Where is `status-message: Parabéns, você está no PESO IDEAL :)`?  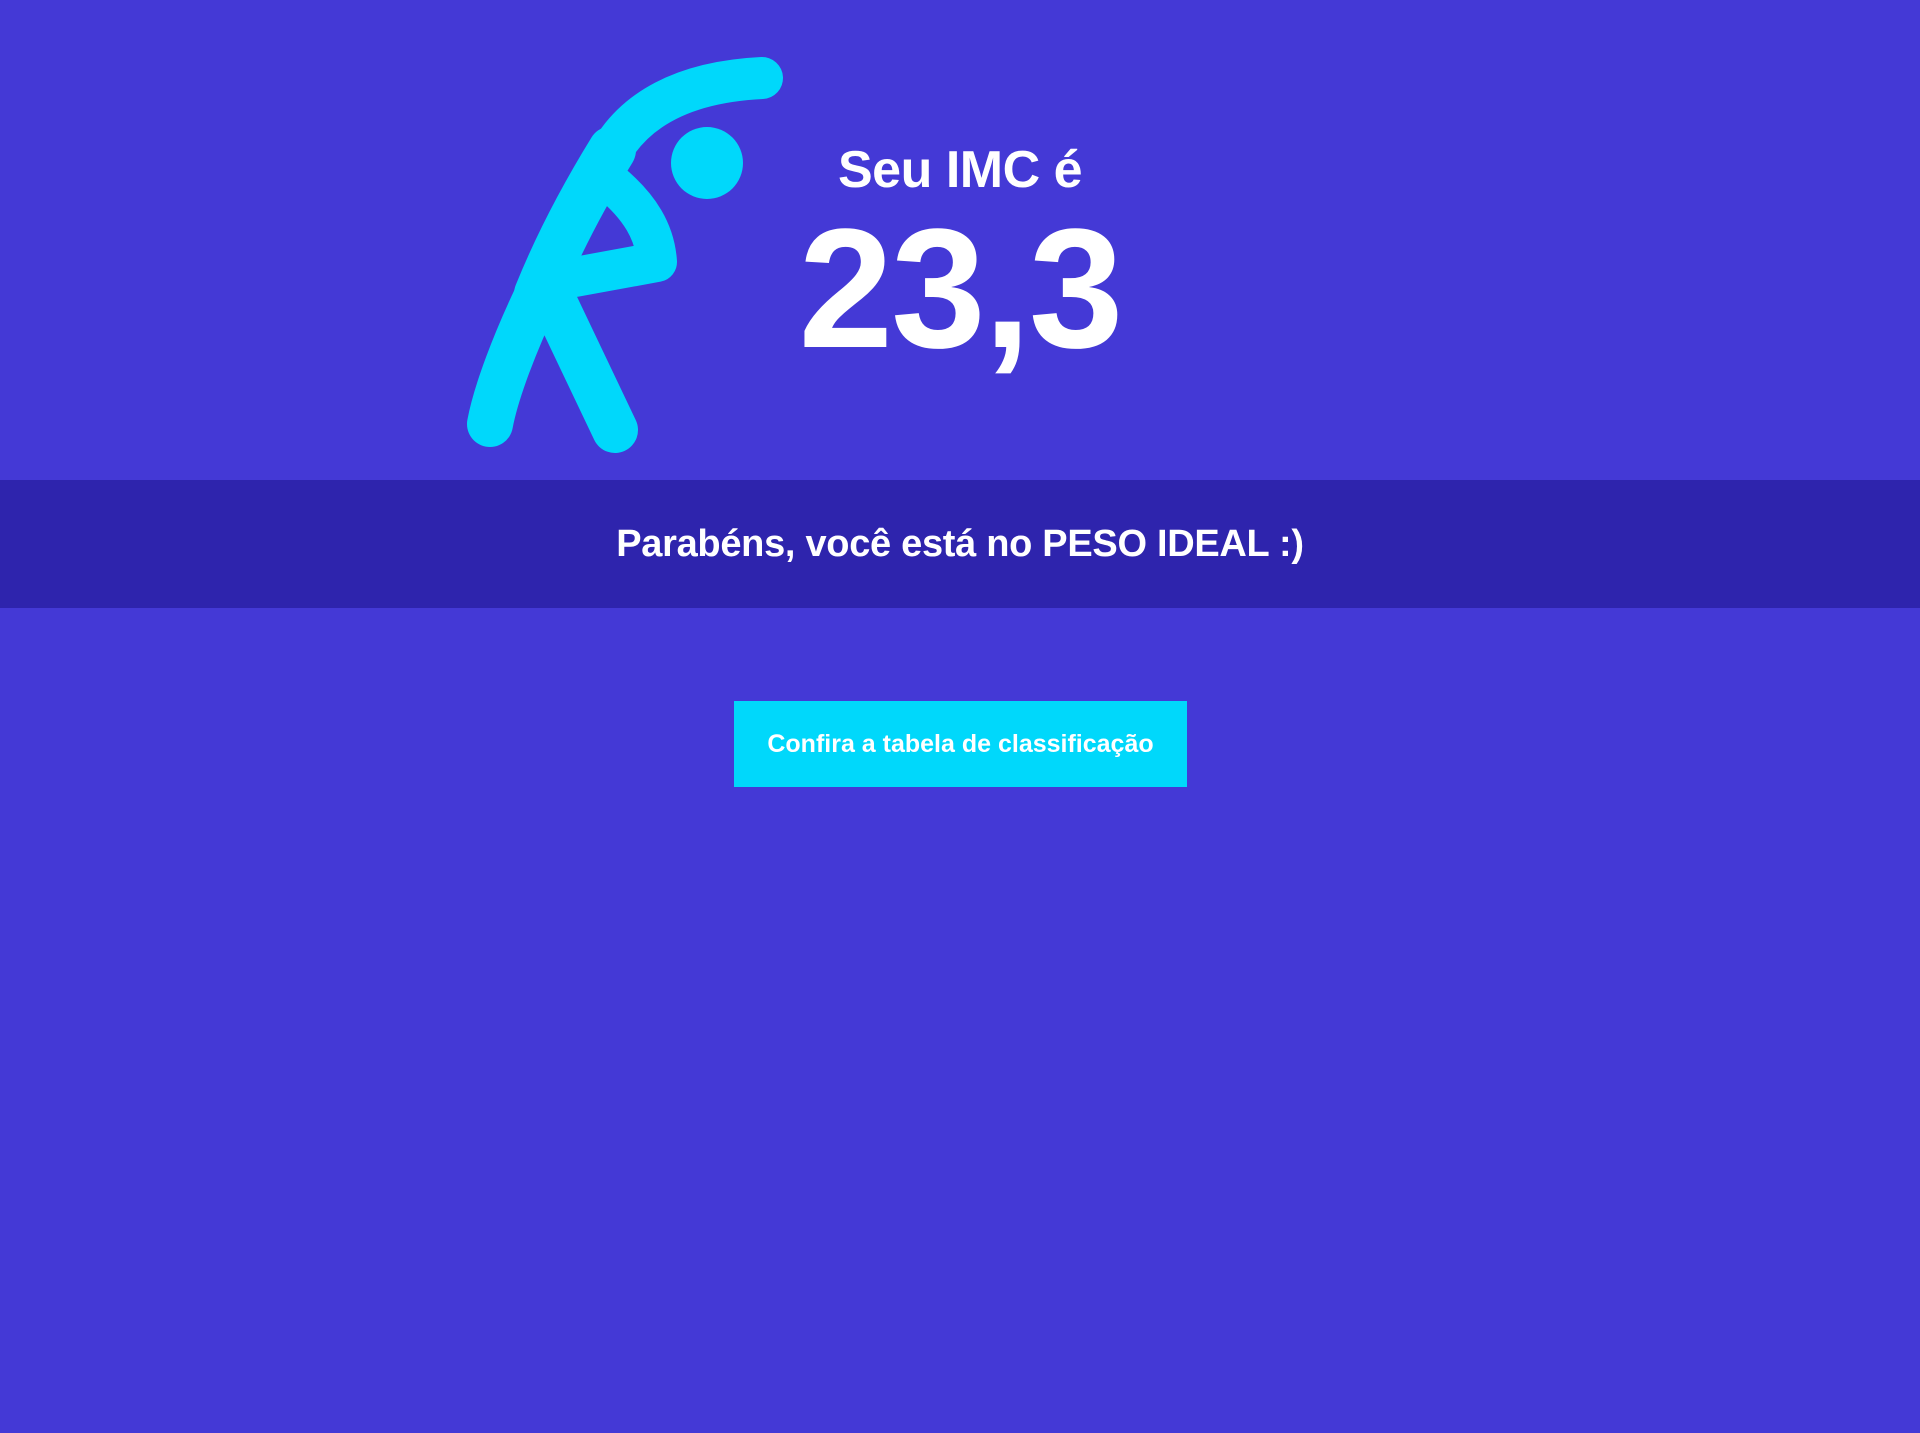 status-message: Parabéns, você está no PESO IDEAL :) is located at coordinates (960, 543).